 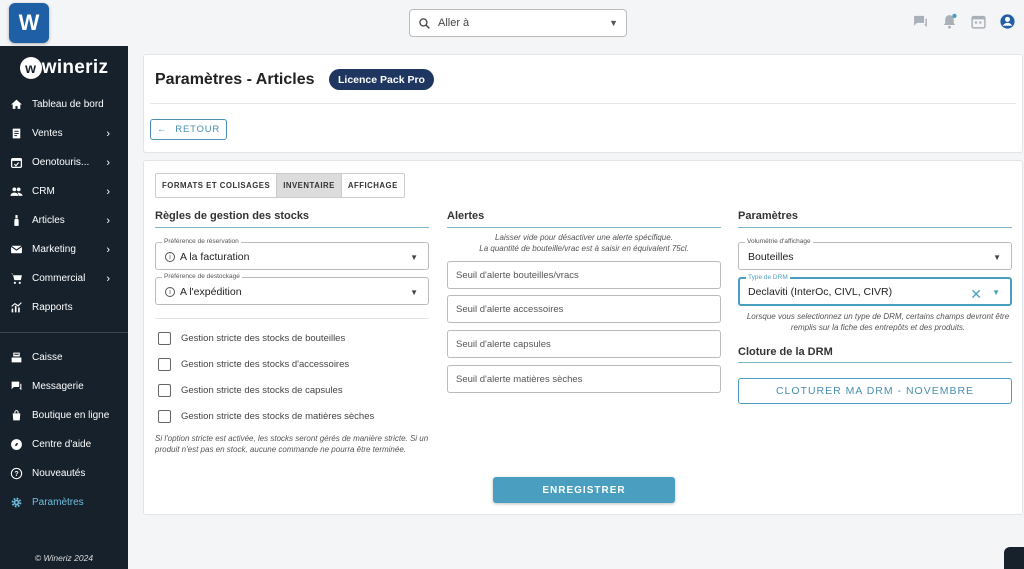 What do you see at coordinates (64, 104) in the screenshot?
I see `sidebar-item-tableau-de-bord: Tableau de bord` at bounding box center [64, 104].